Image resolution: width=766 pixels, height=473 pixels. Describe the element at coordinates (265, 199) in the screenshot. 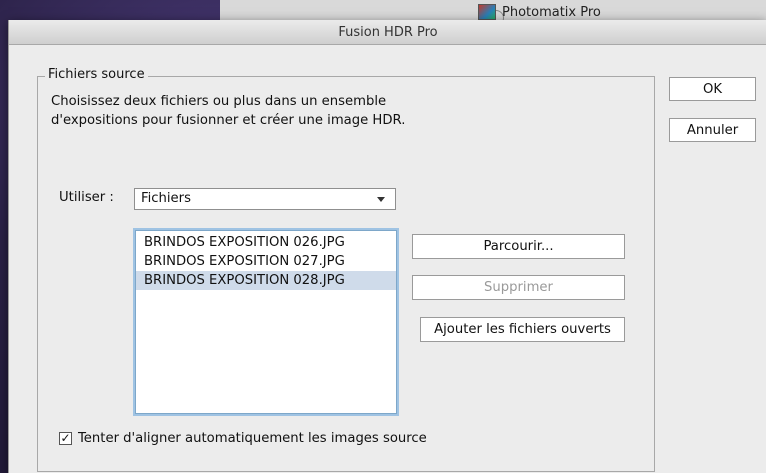

I see `use-select: Fichiers` at that location.